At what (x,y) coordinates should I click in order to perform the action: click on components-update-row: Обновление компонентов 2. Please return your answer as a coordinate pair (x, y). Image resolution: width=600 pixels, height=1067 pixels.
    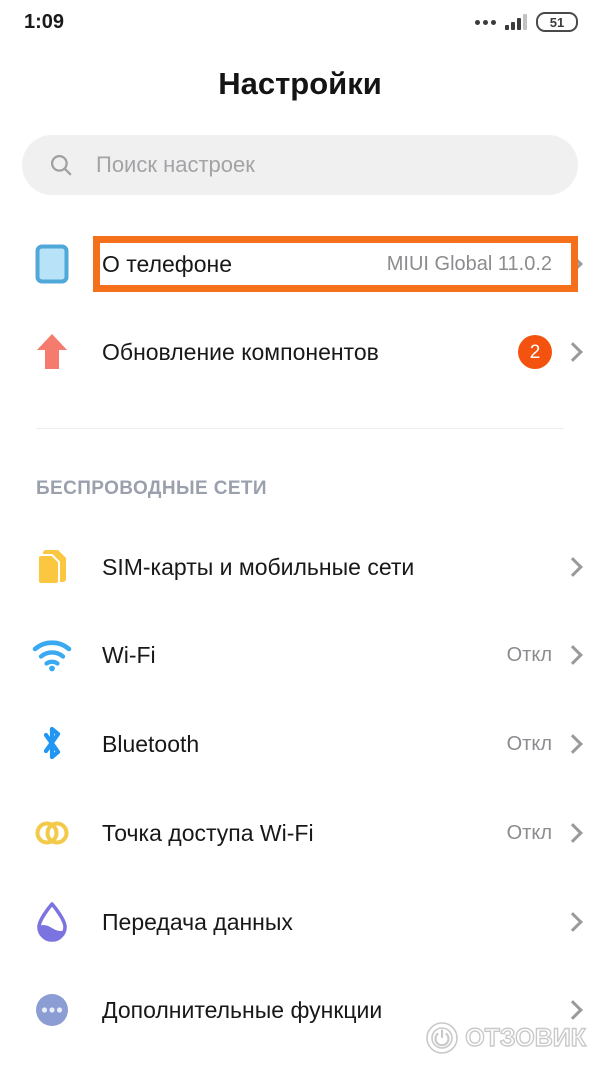
    Looking at the image, I should click on (300, 352).